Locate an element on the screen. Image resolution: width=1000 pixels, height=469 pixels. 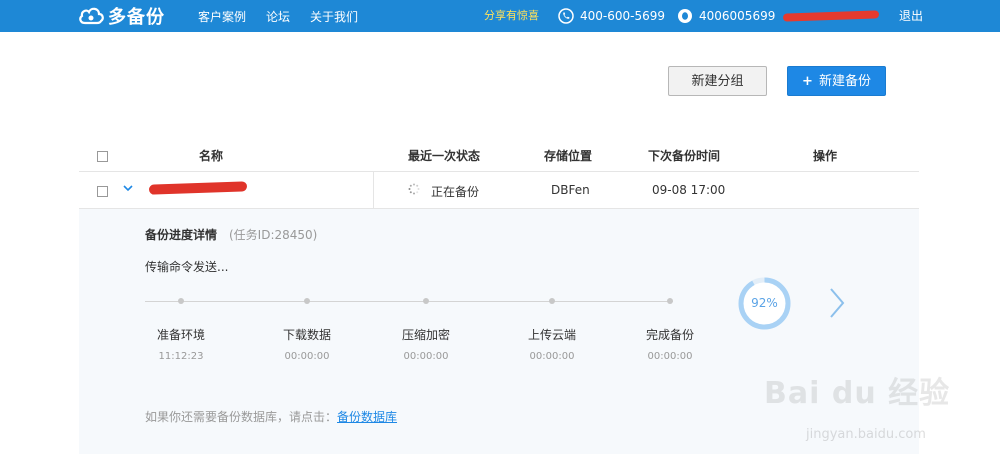
column-storage: 存储位置 is located at coordinates (568, 156).